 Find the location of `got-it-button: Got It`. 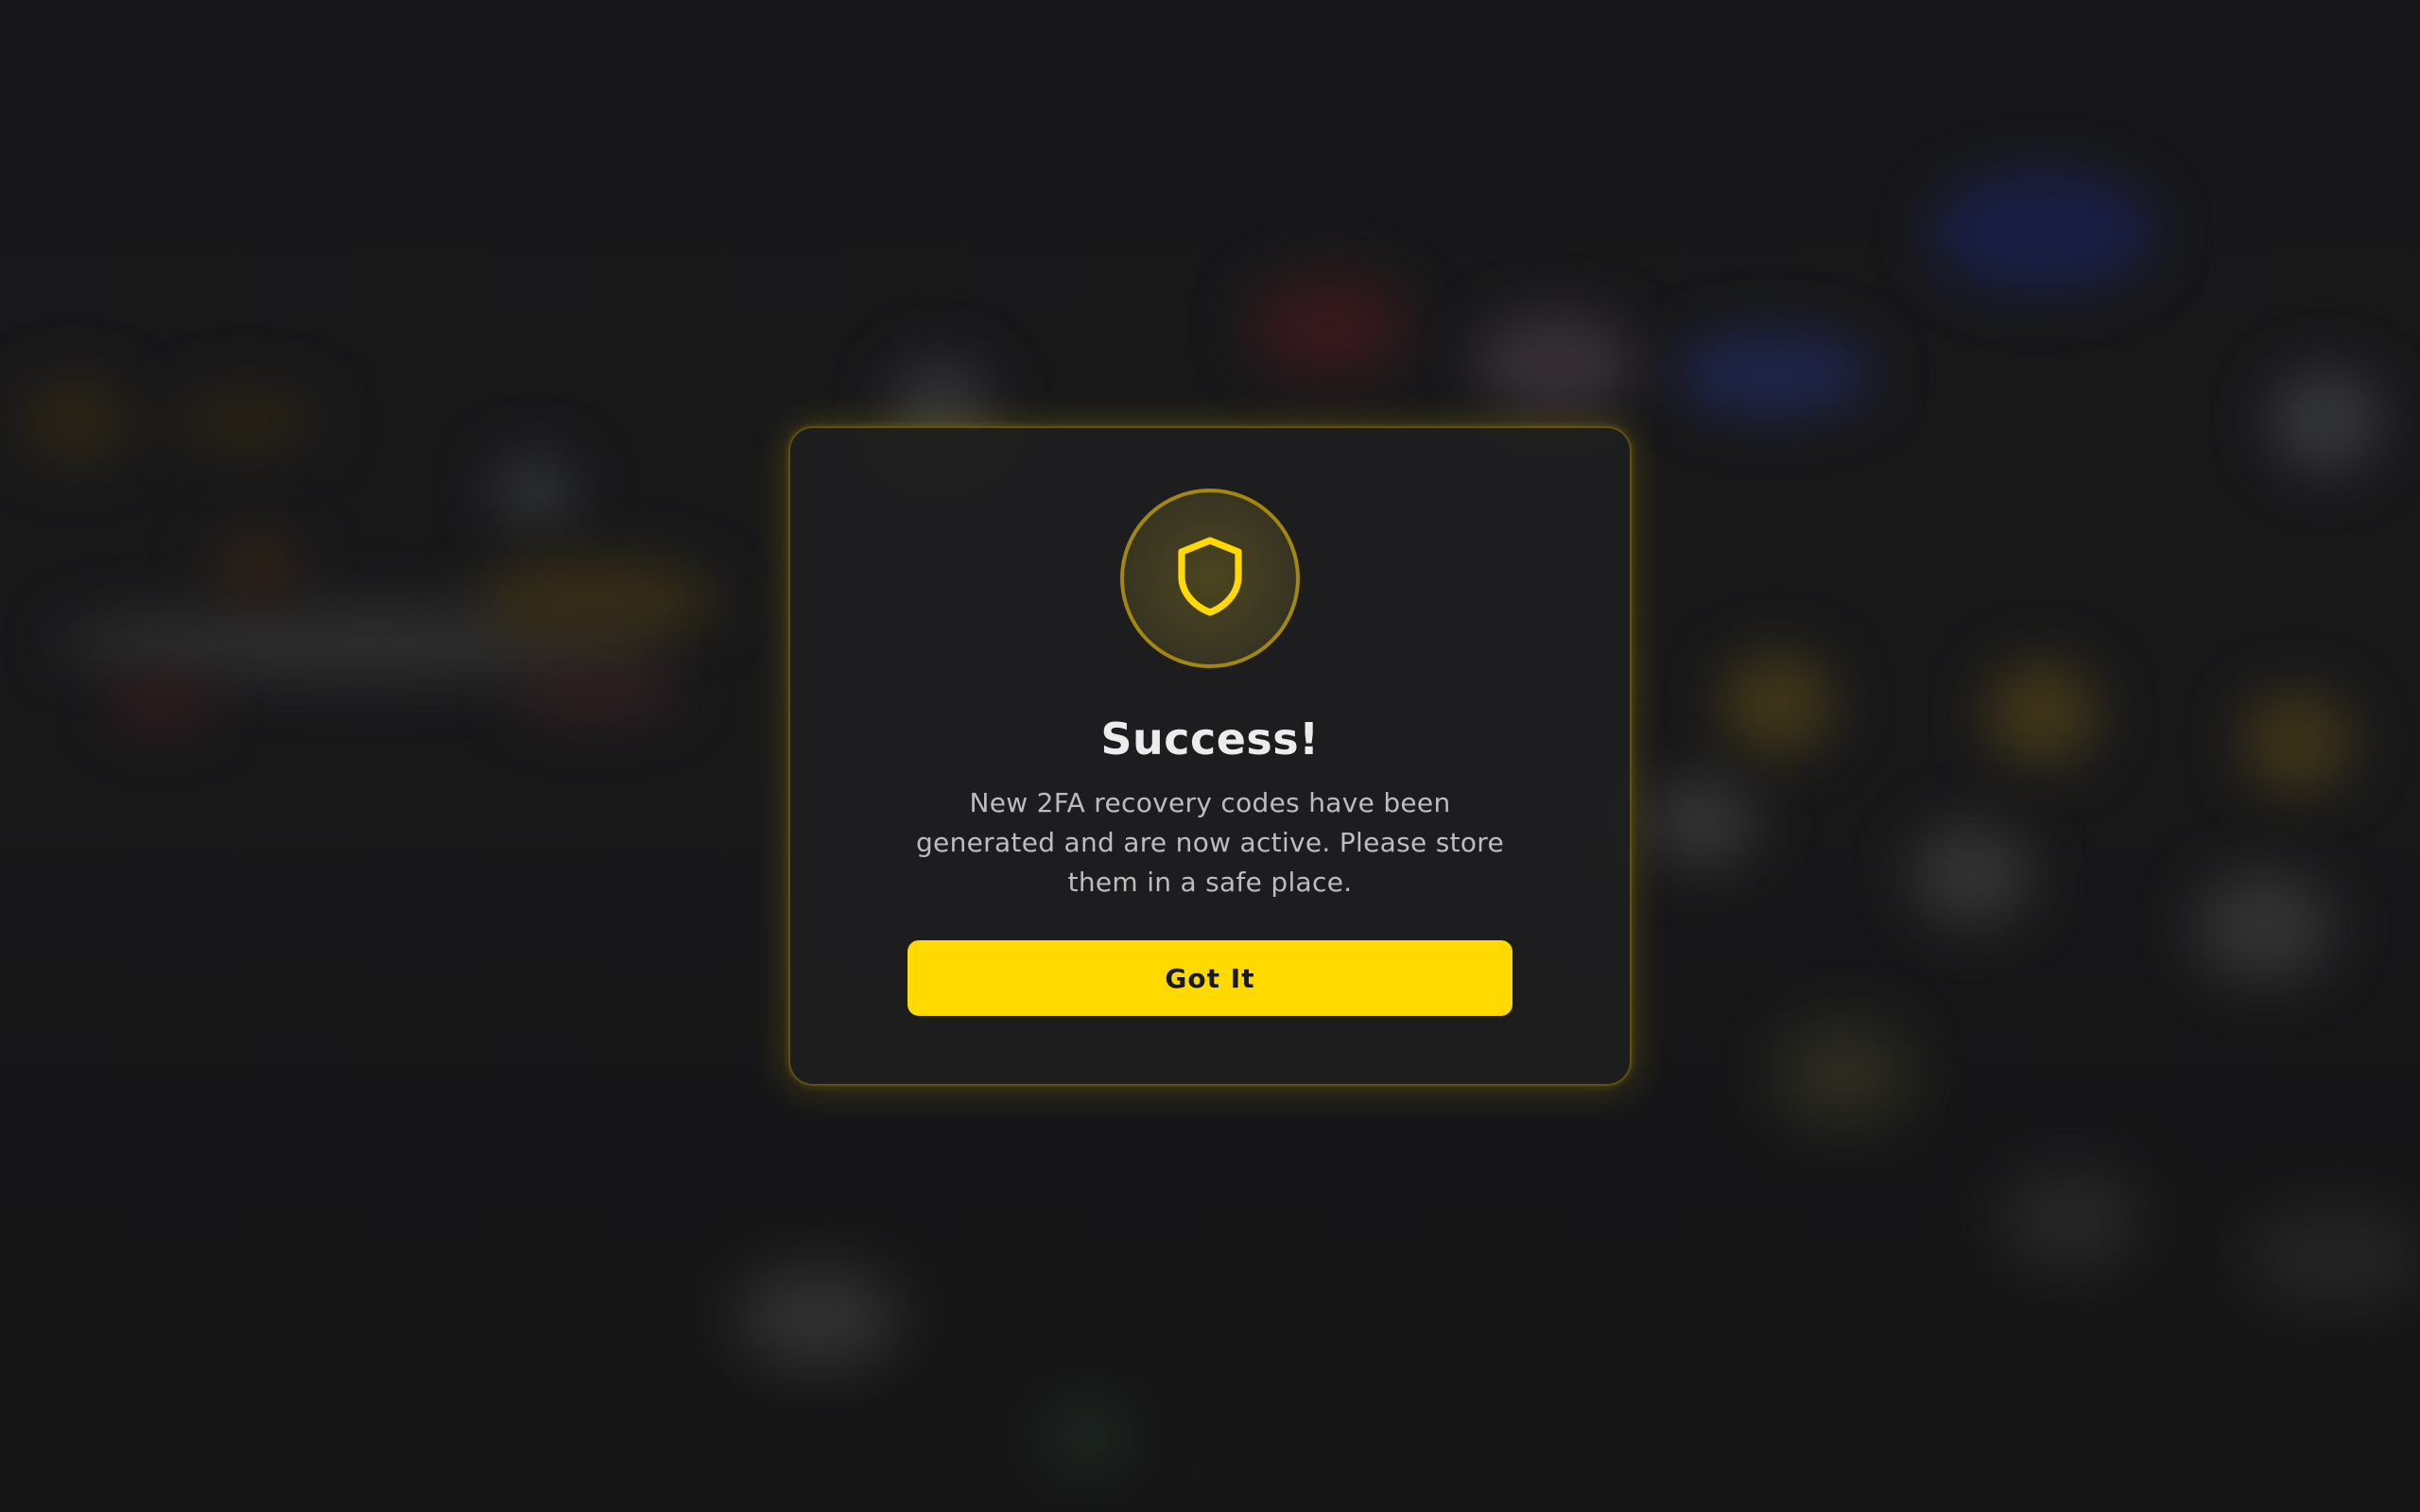

got-it-button: Got It is located at coordinates (1210, 978).